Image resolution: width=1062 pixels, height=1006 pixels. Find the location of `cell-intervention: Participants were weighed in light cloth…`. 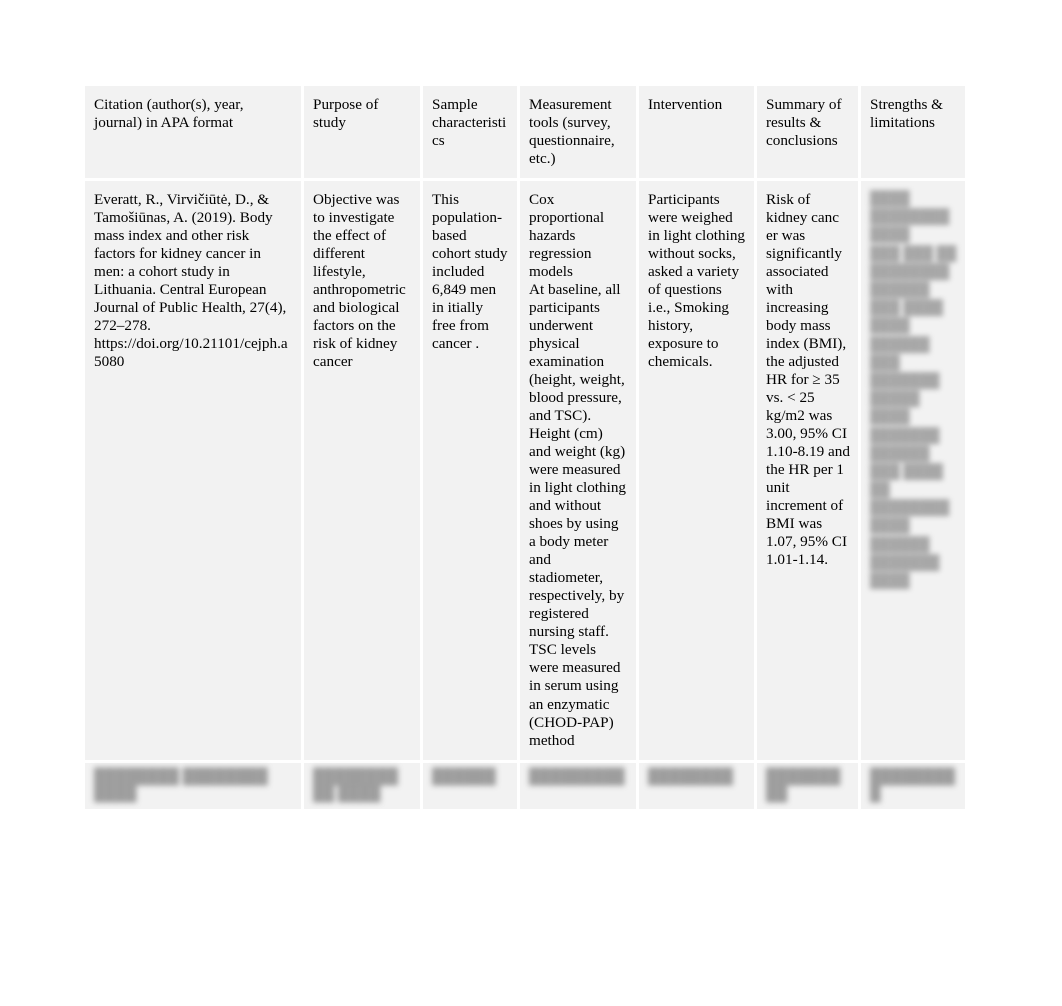

cell-intervention: Participants were weighed in light cloth… is located at coordinates (698, 472).